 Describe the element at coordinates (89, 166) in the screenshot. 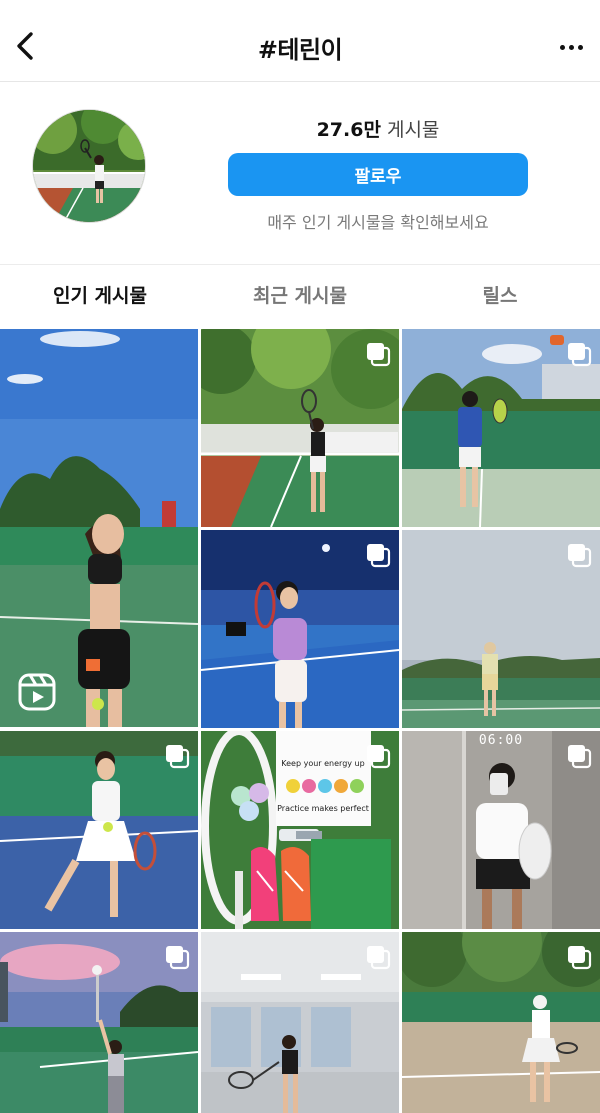

I see `hashtag-avatar` at that location.